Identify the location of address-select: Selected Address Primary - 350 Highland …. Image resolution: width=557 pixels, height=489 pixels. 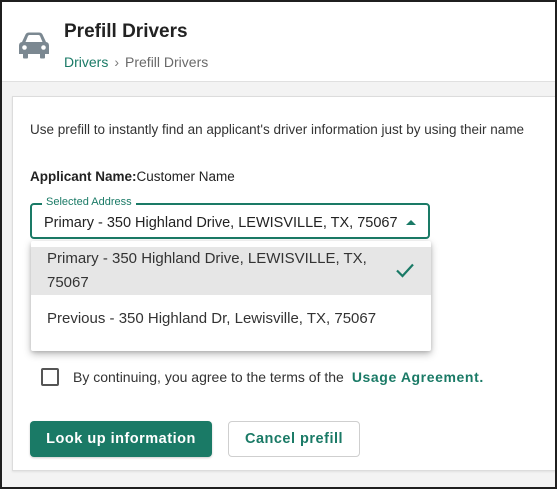
(230, 217).